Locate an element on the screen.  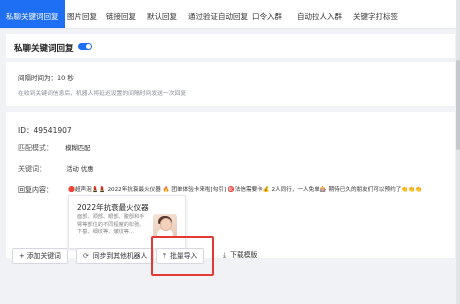
match-mode-row: 匹配模式： 模糊匹配 is located at coordinates (54, 148).